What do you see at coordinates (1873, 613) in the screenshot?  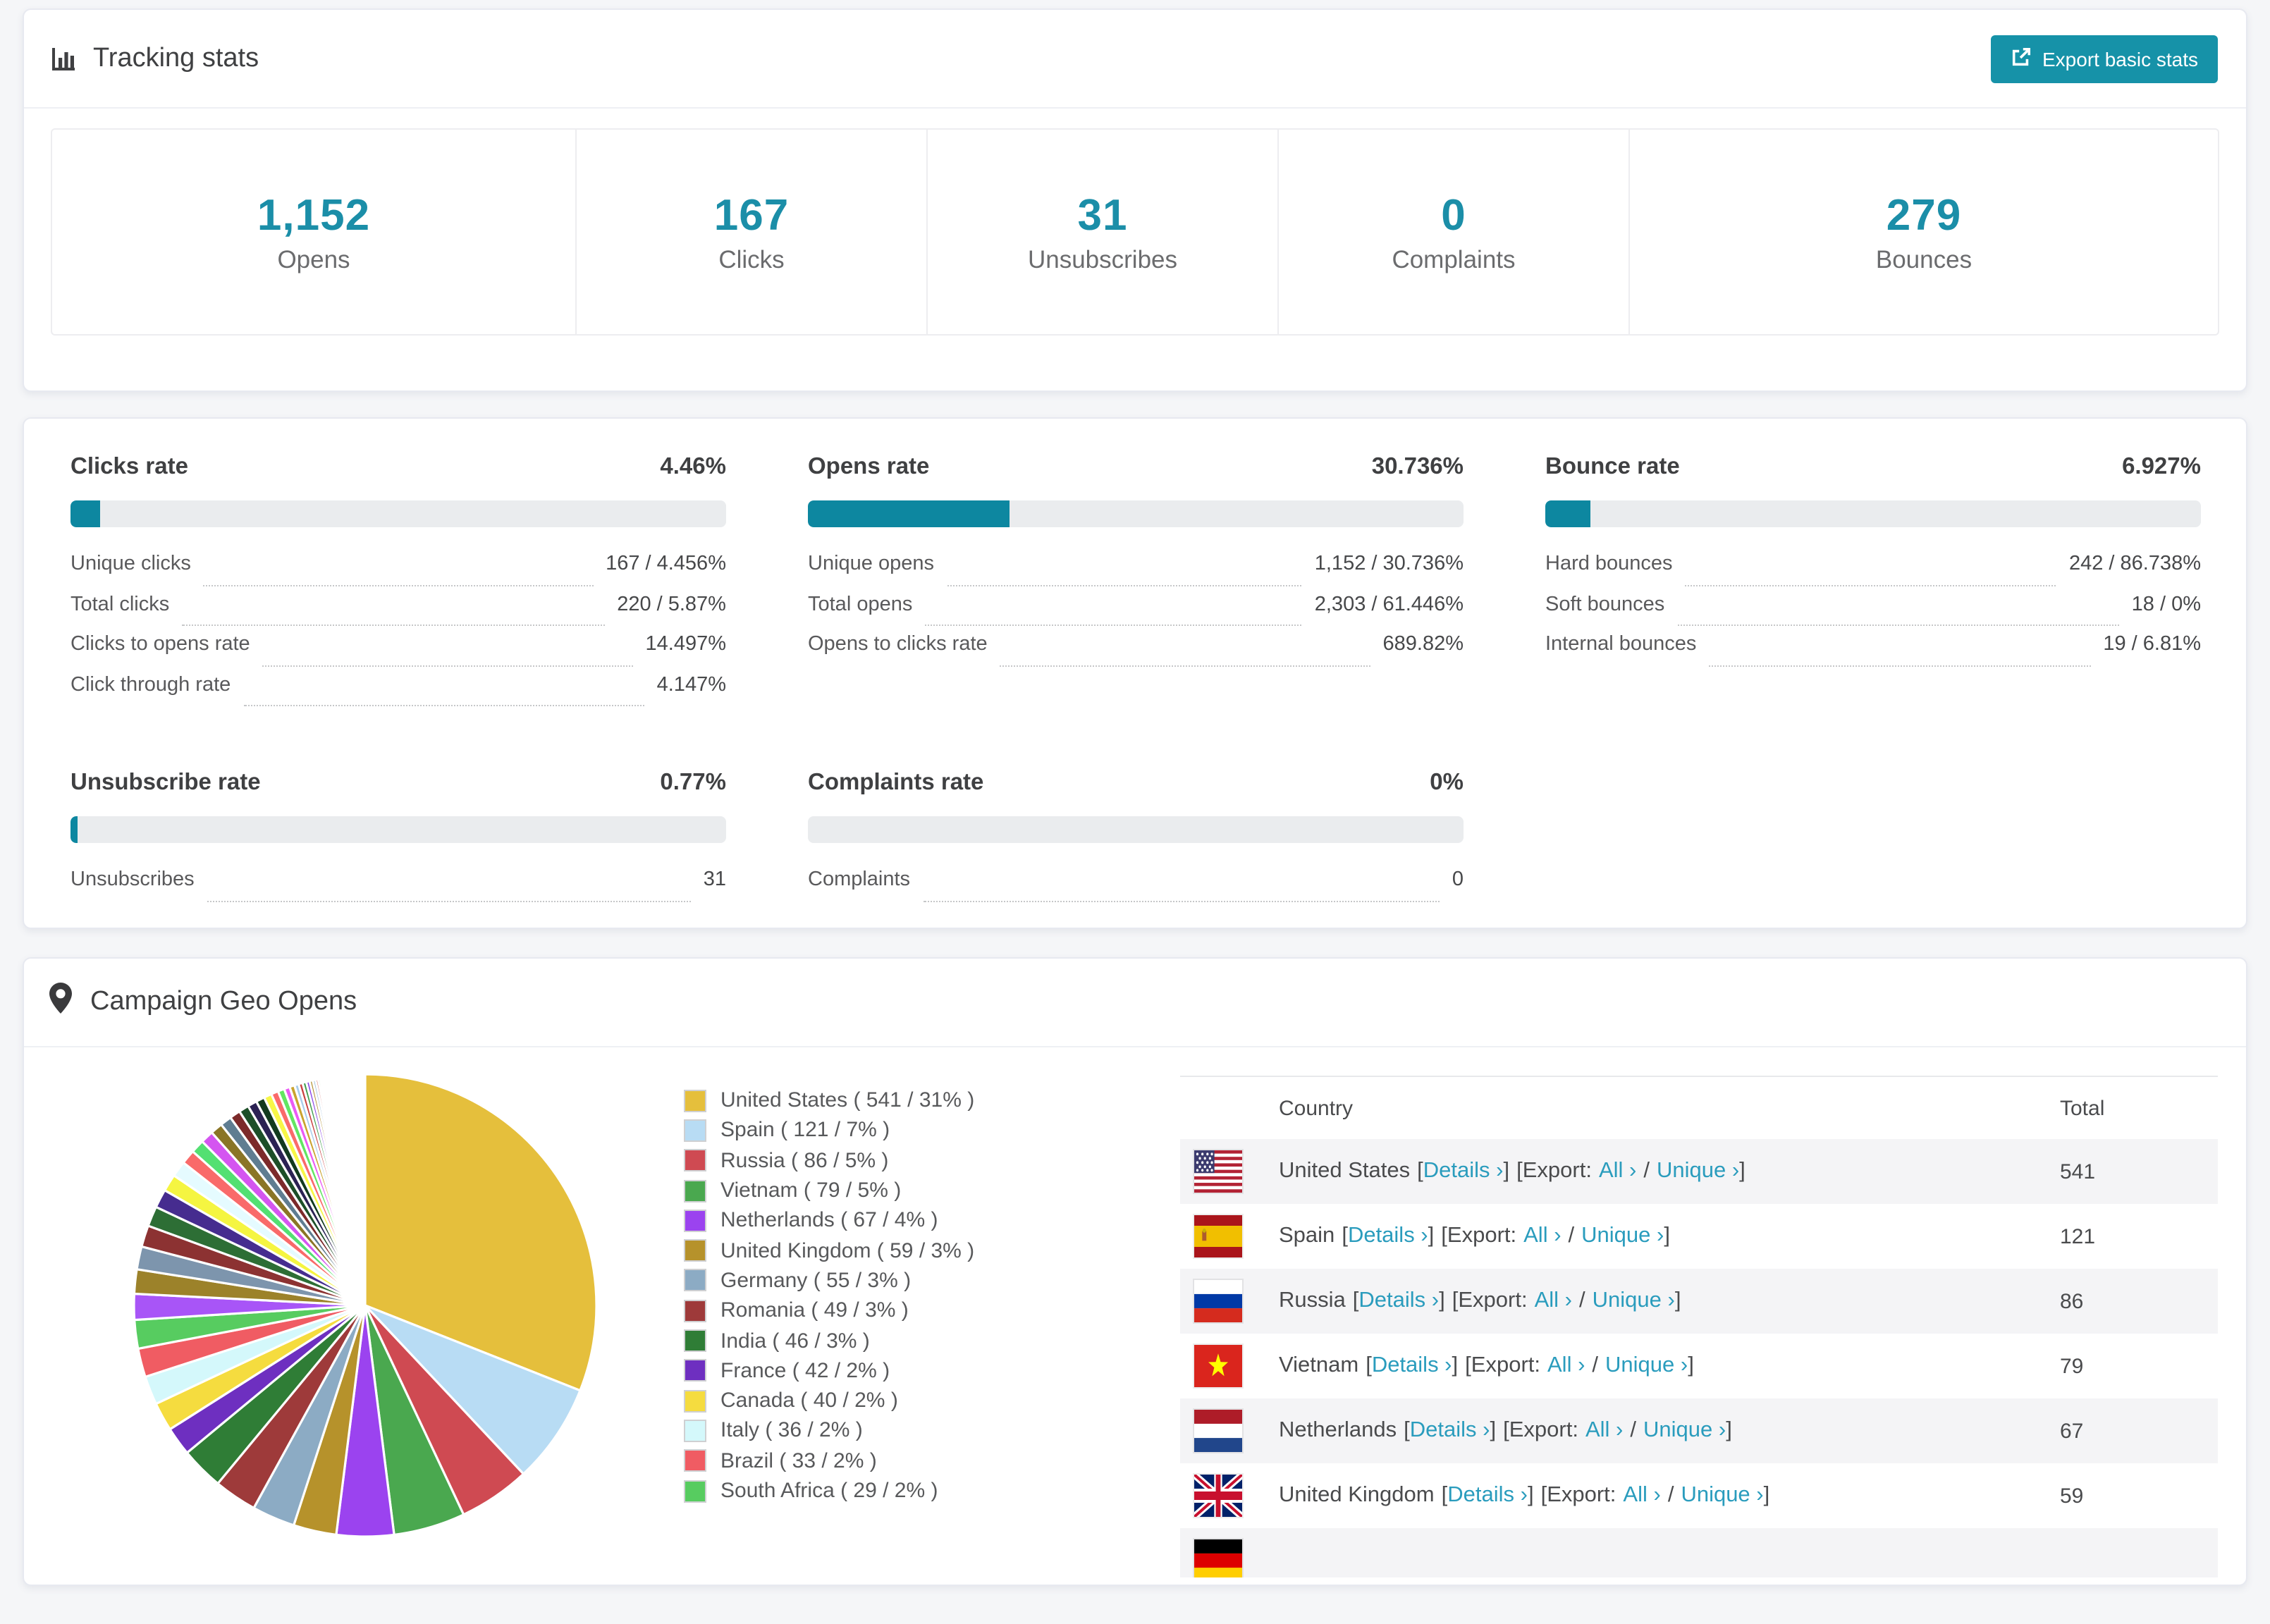 I see `rate-row: Soft bounces 18 / 0%` at bounding box center [1873, 613].